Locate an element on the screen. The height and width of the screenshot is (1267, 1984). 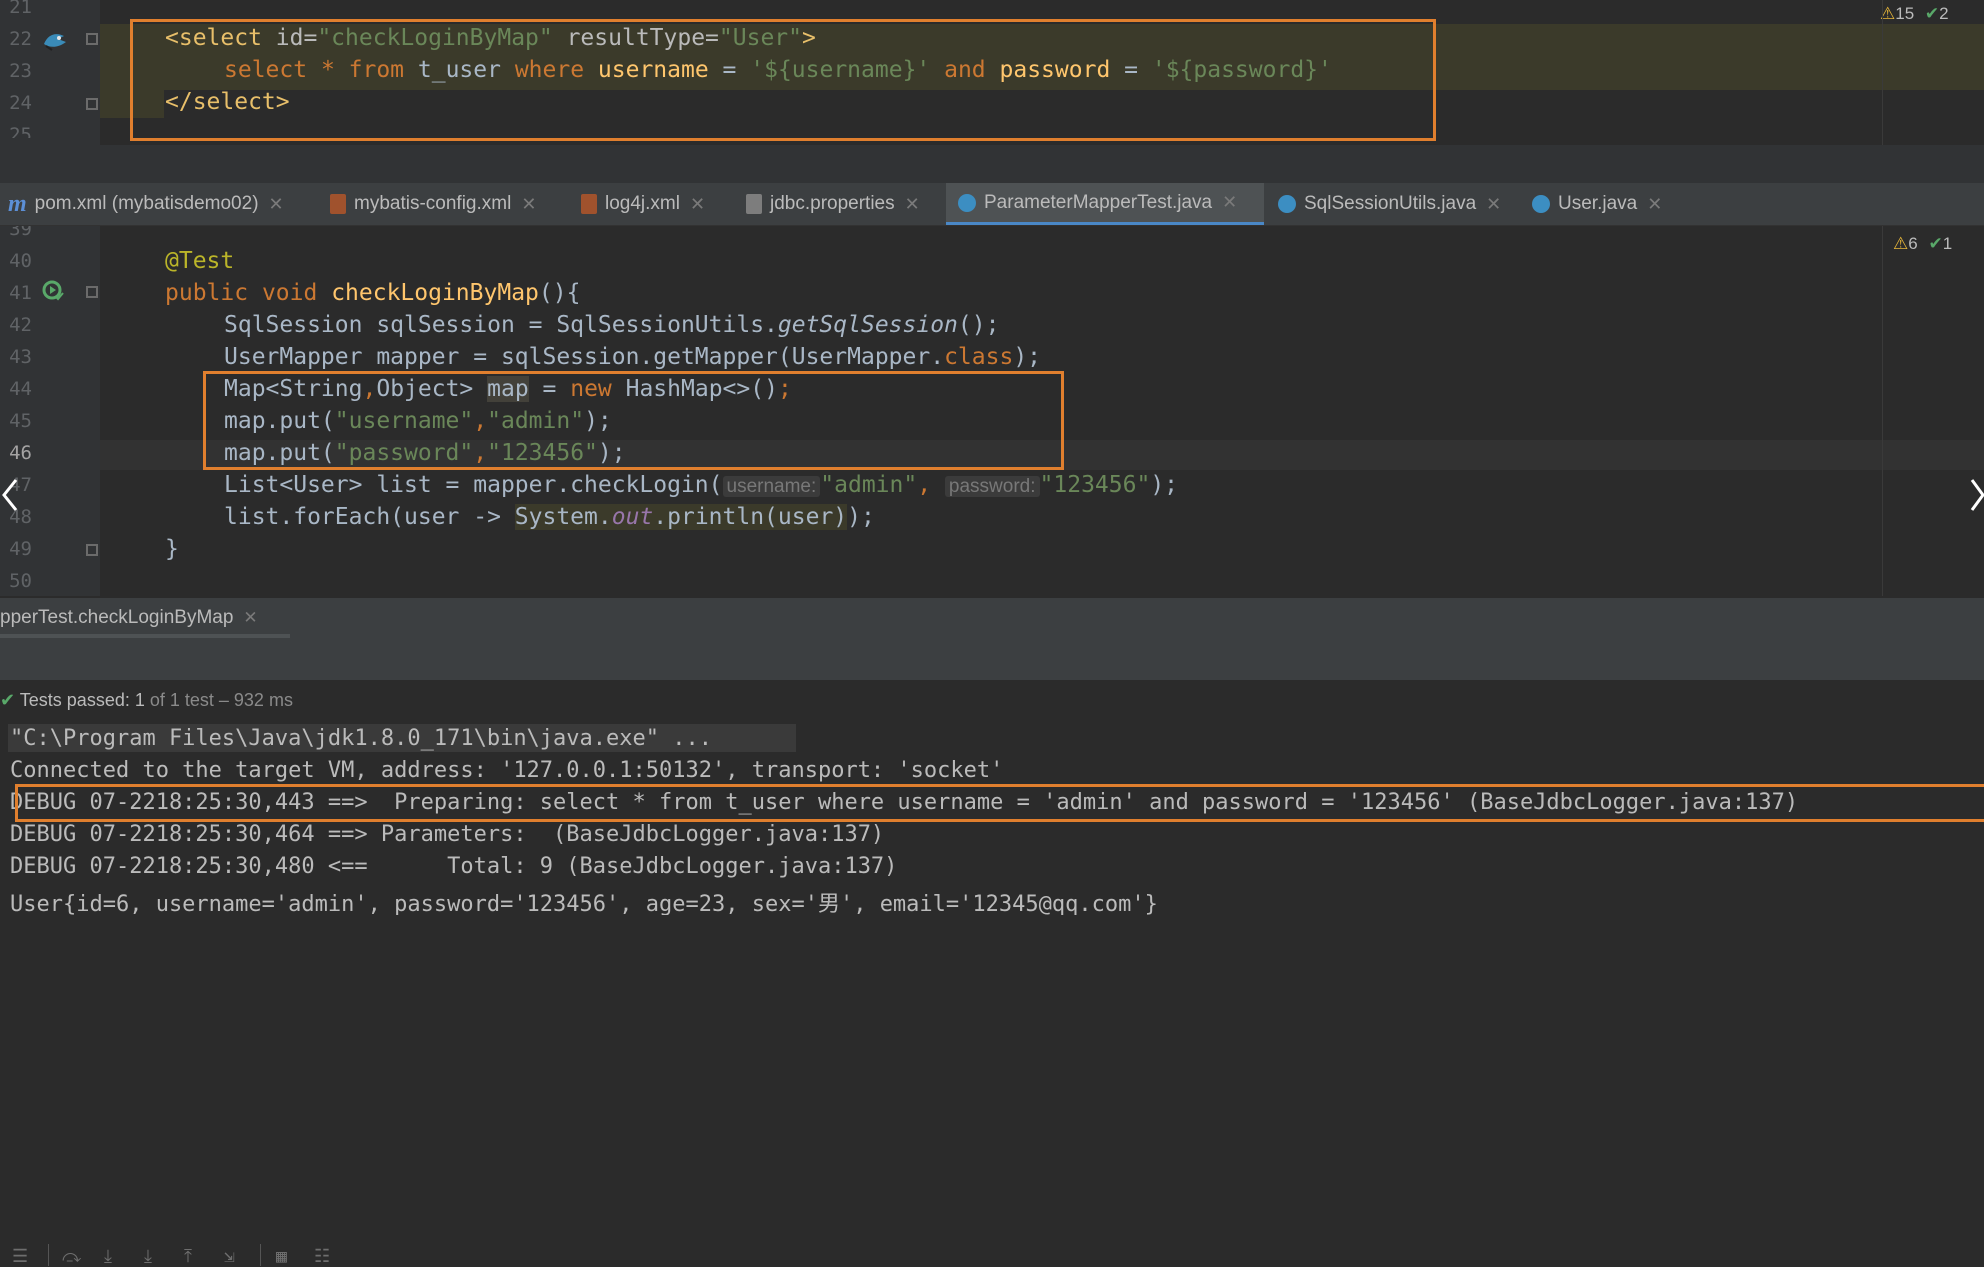
inspection-widget: ⚠6 ✔1 is located at coordinates (1922, 244).